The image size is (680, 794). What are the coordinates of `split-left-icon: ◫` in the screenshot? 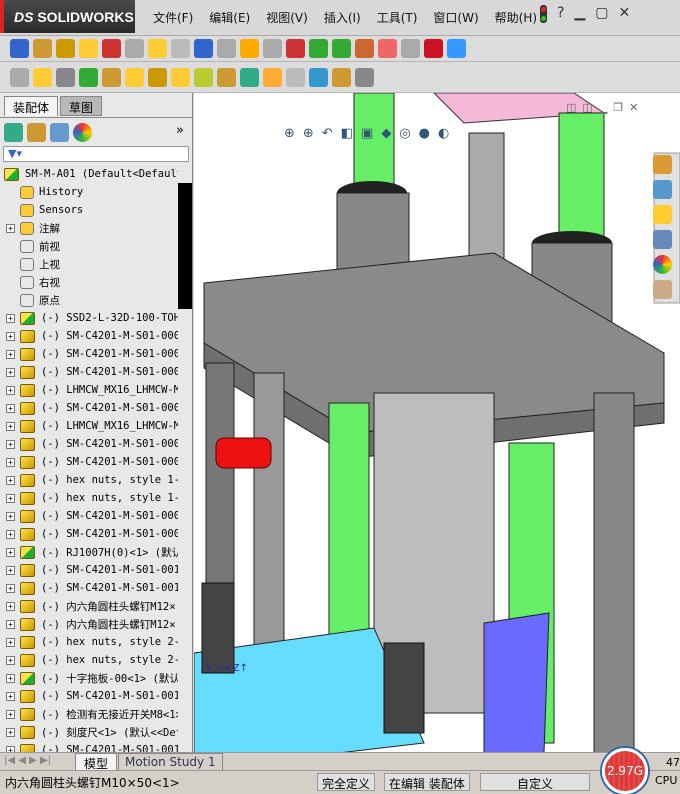 It's located at (571, 107).